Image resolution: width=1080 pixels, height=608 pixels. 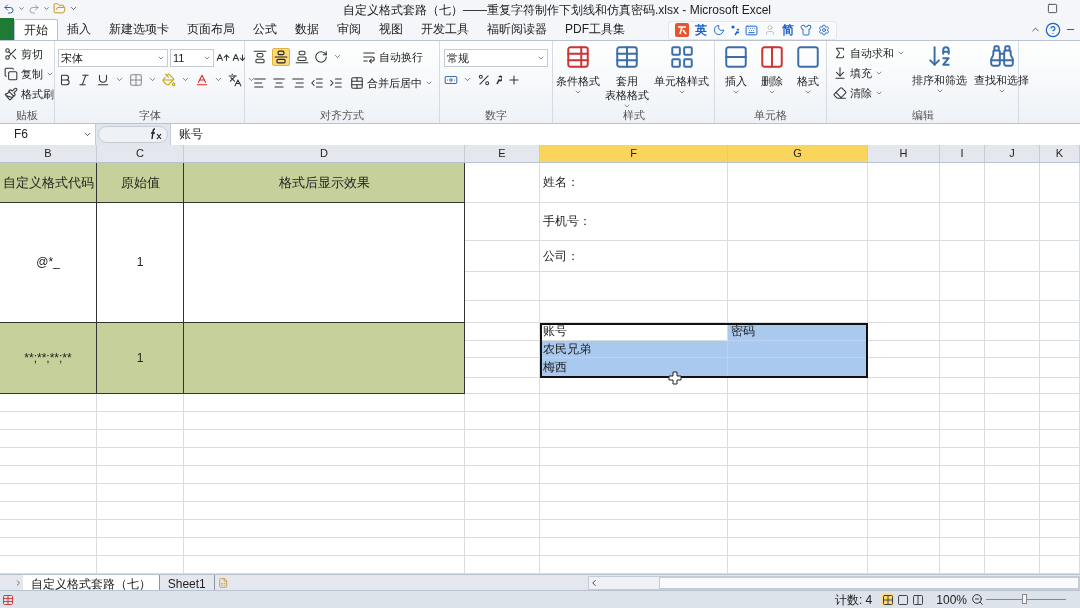 What do you see at coordinates (496, 57) in the screenshot?
I see `number-format-field: 常规` at bounding box center [496, 57].